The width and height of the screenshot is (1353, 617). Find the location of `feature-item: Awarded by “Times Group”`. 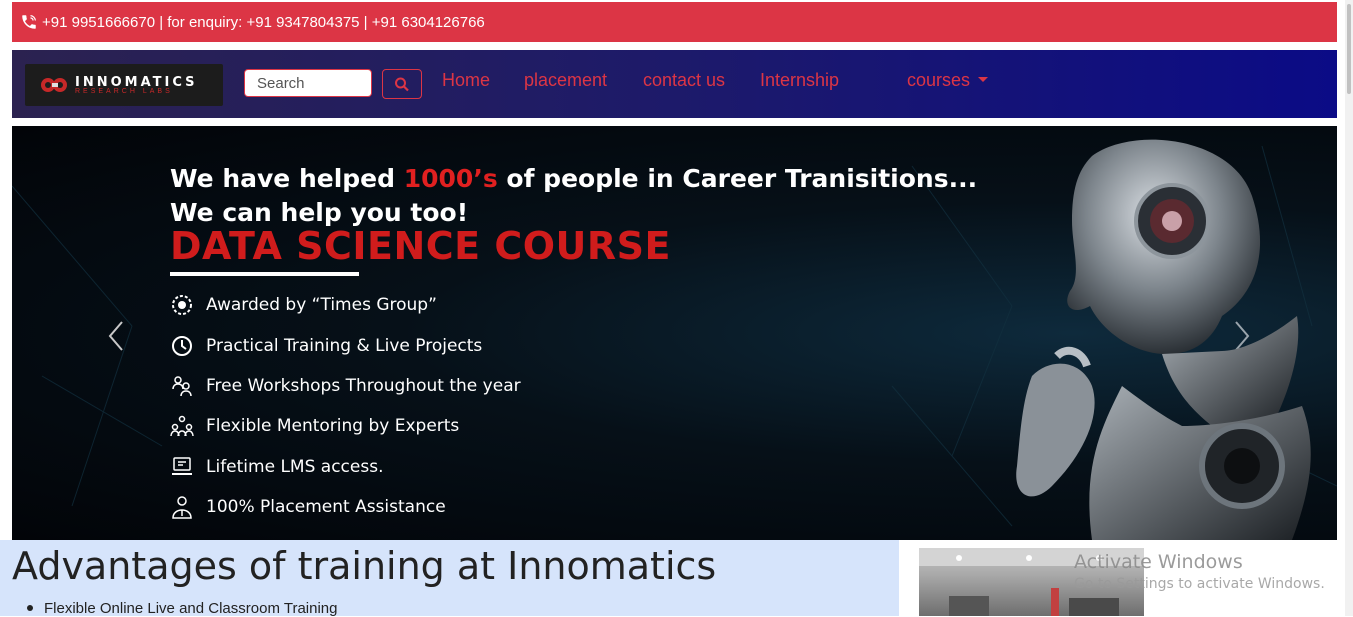

feature-item: Awarded by “Times Group” is located at coordinates (303, 305).